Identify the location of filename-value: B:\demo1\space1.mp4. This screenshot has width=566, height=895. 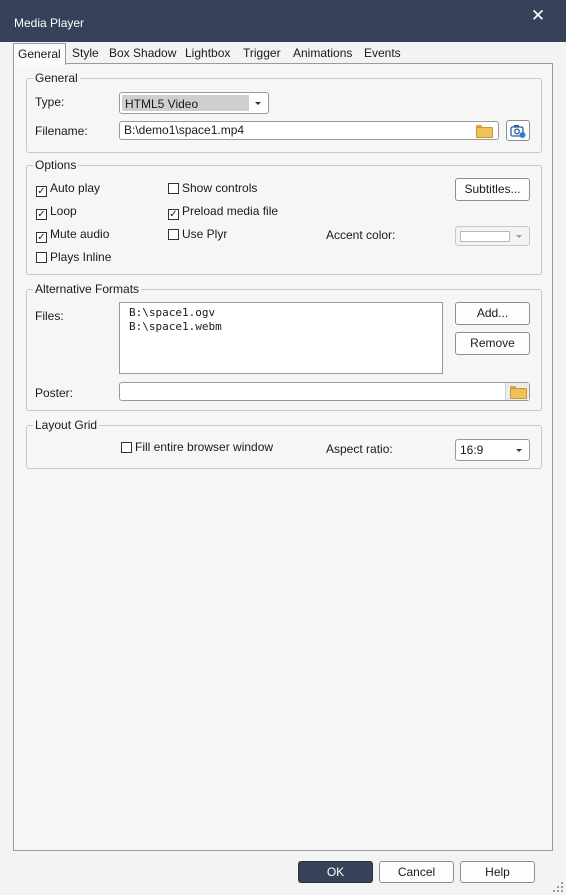
(184, 130).